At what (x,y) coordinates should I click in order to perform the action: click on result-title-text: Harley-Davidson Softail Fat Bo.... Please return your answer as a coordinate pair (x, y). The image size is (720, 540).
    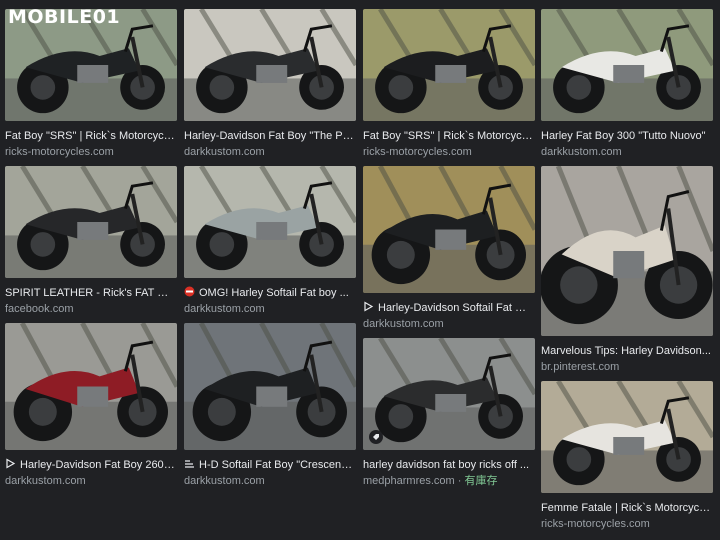
    Looking at the image, I should click on (455, 308).